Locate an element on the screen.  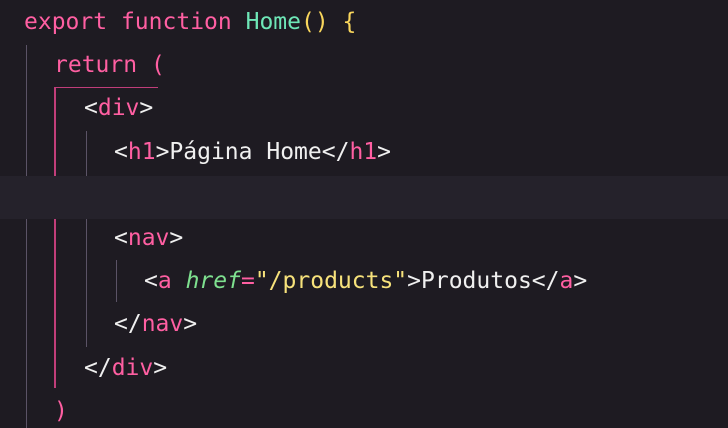
keyword-function: function is located at coordinates (176, 22).